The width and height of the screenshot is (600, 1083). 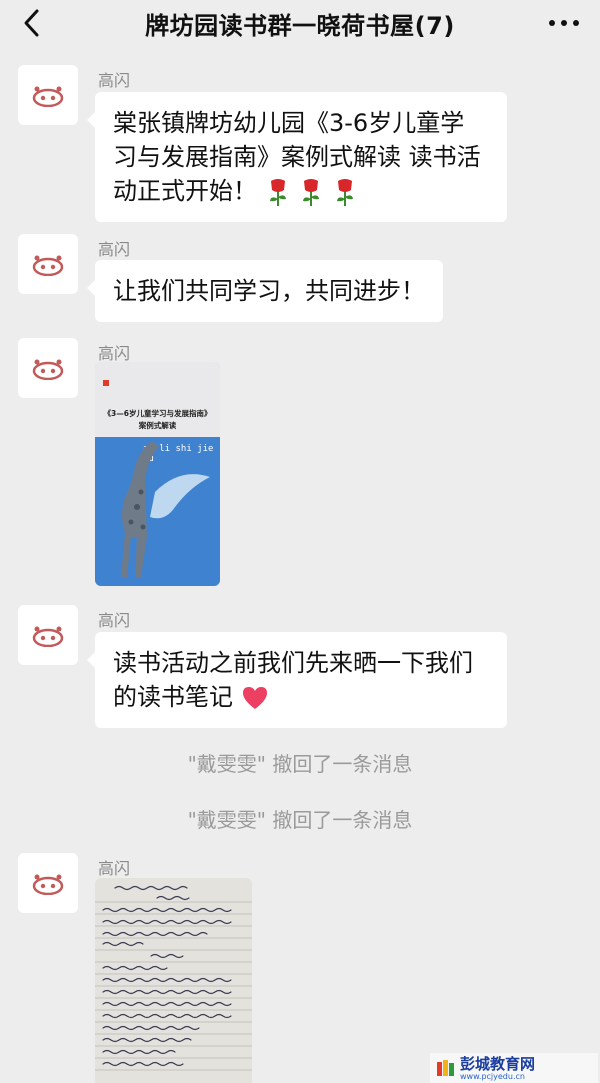 I want to click on publisher-mark-icon, so click(x=106, y=383).